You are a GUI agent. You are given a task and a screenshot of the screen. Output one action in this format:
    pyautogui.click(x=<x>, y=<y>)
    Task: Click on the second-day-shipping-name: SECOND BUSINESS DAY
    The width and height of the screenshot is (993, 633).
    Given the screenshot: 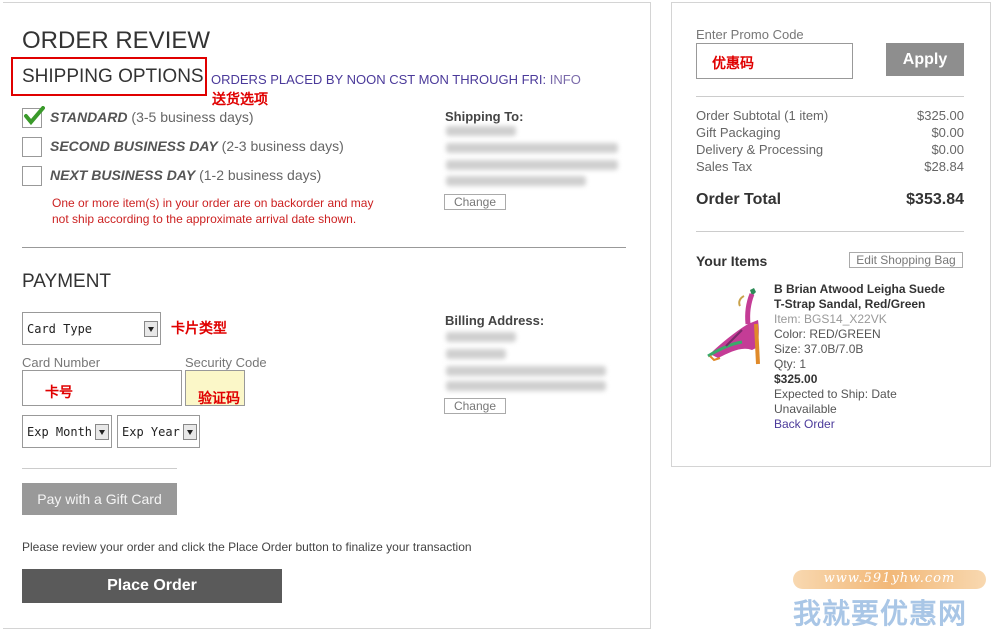 What is the action you would take?
    pyautogui.click(x=134, y=146)
    